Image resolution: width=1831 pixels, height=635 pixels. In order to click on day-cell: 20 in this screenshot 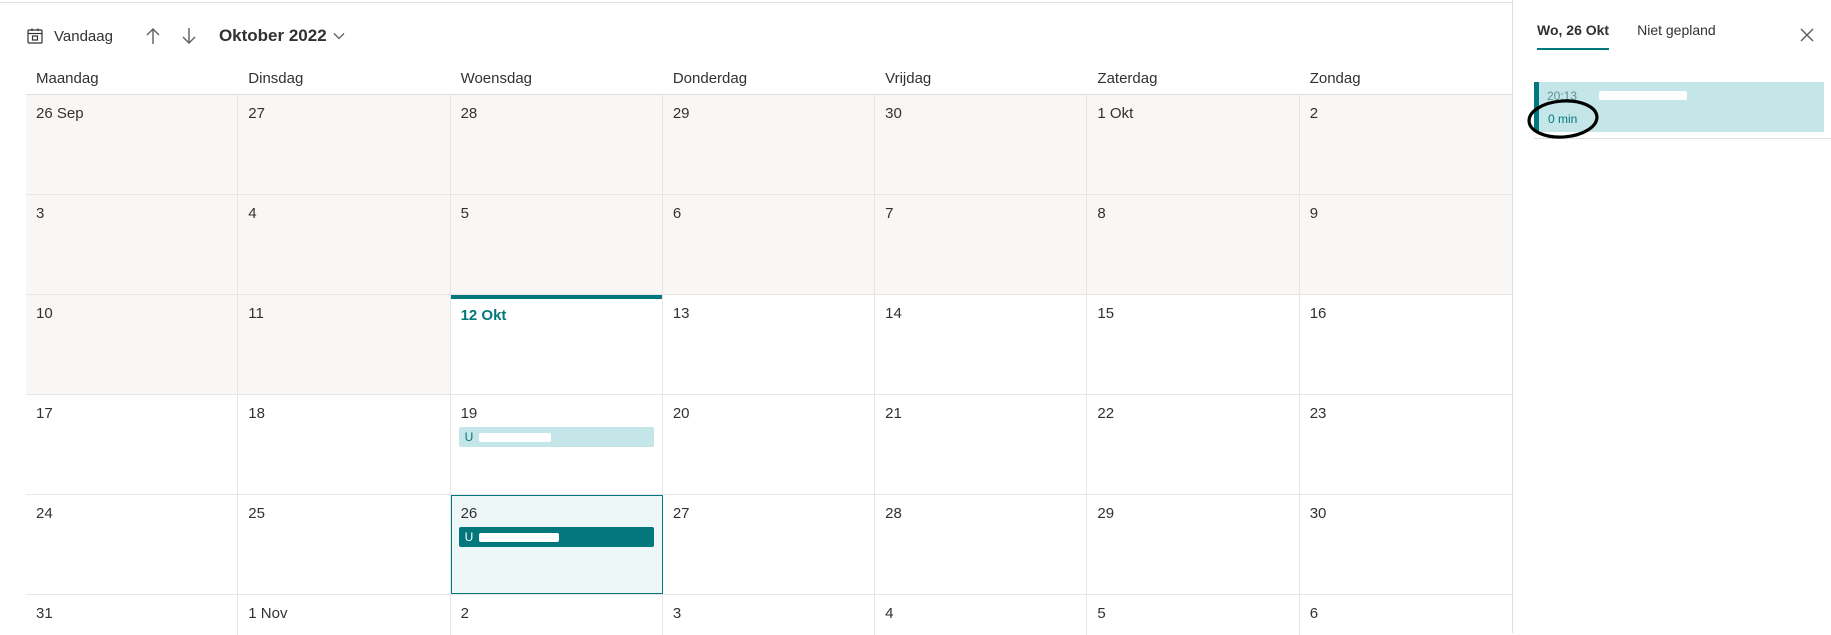, I will do `click(769, 444)`.